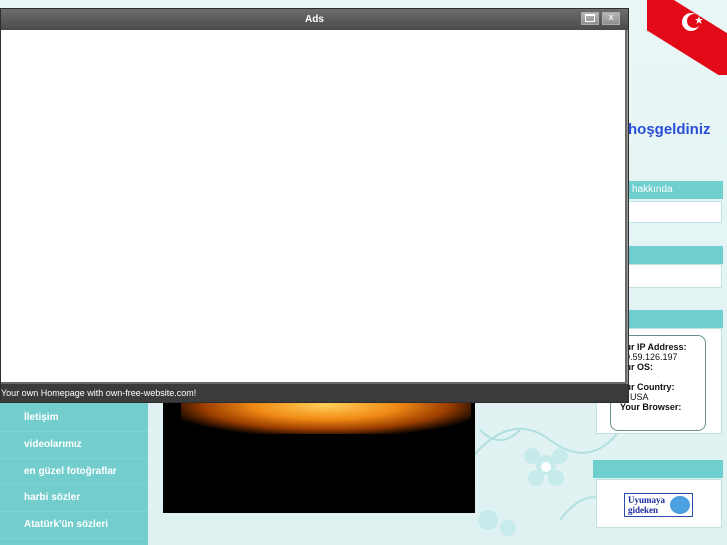  I want to click on ads-titlebar: Ads x, so click(314, 19).